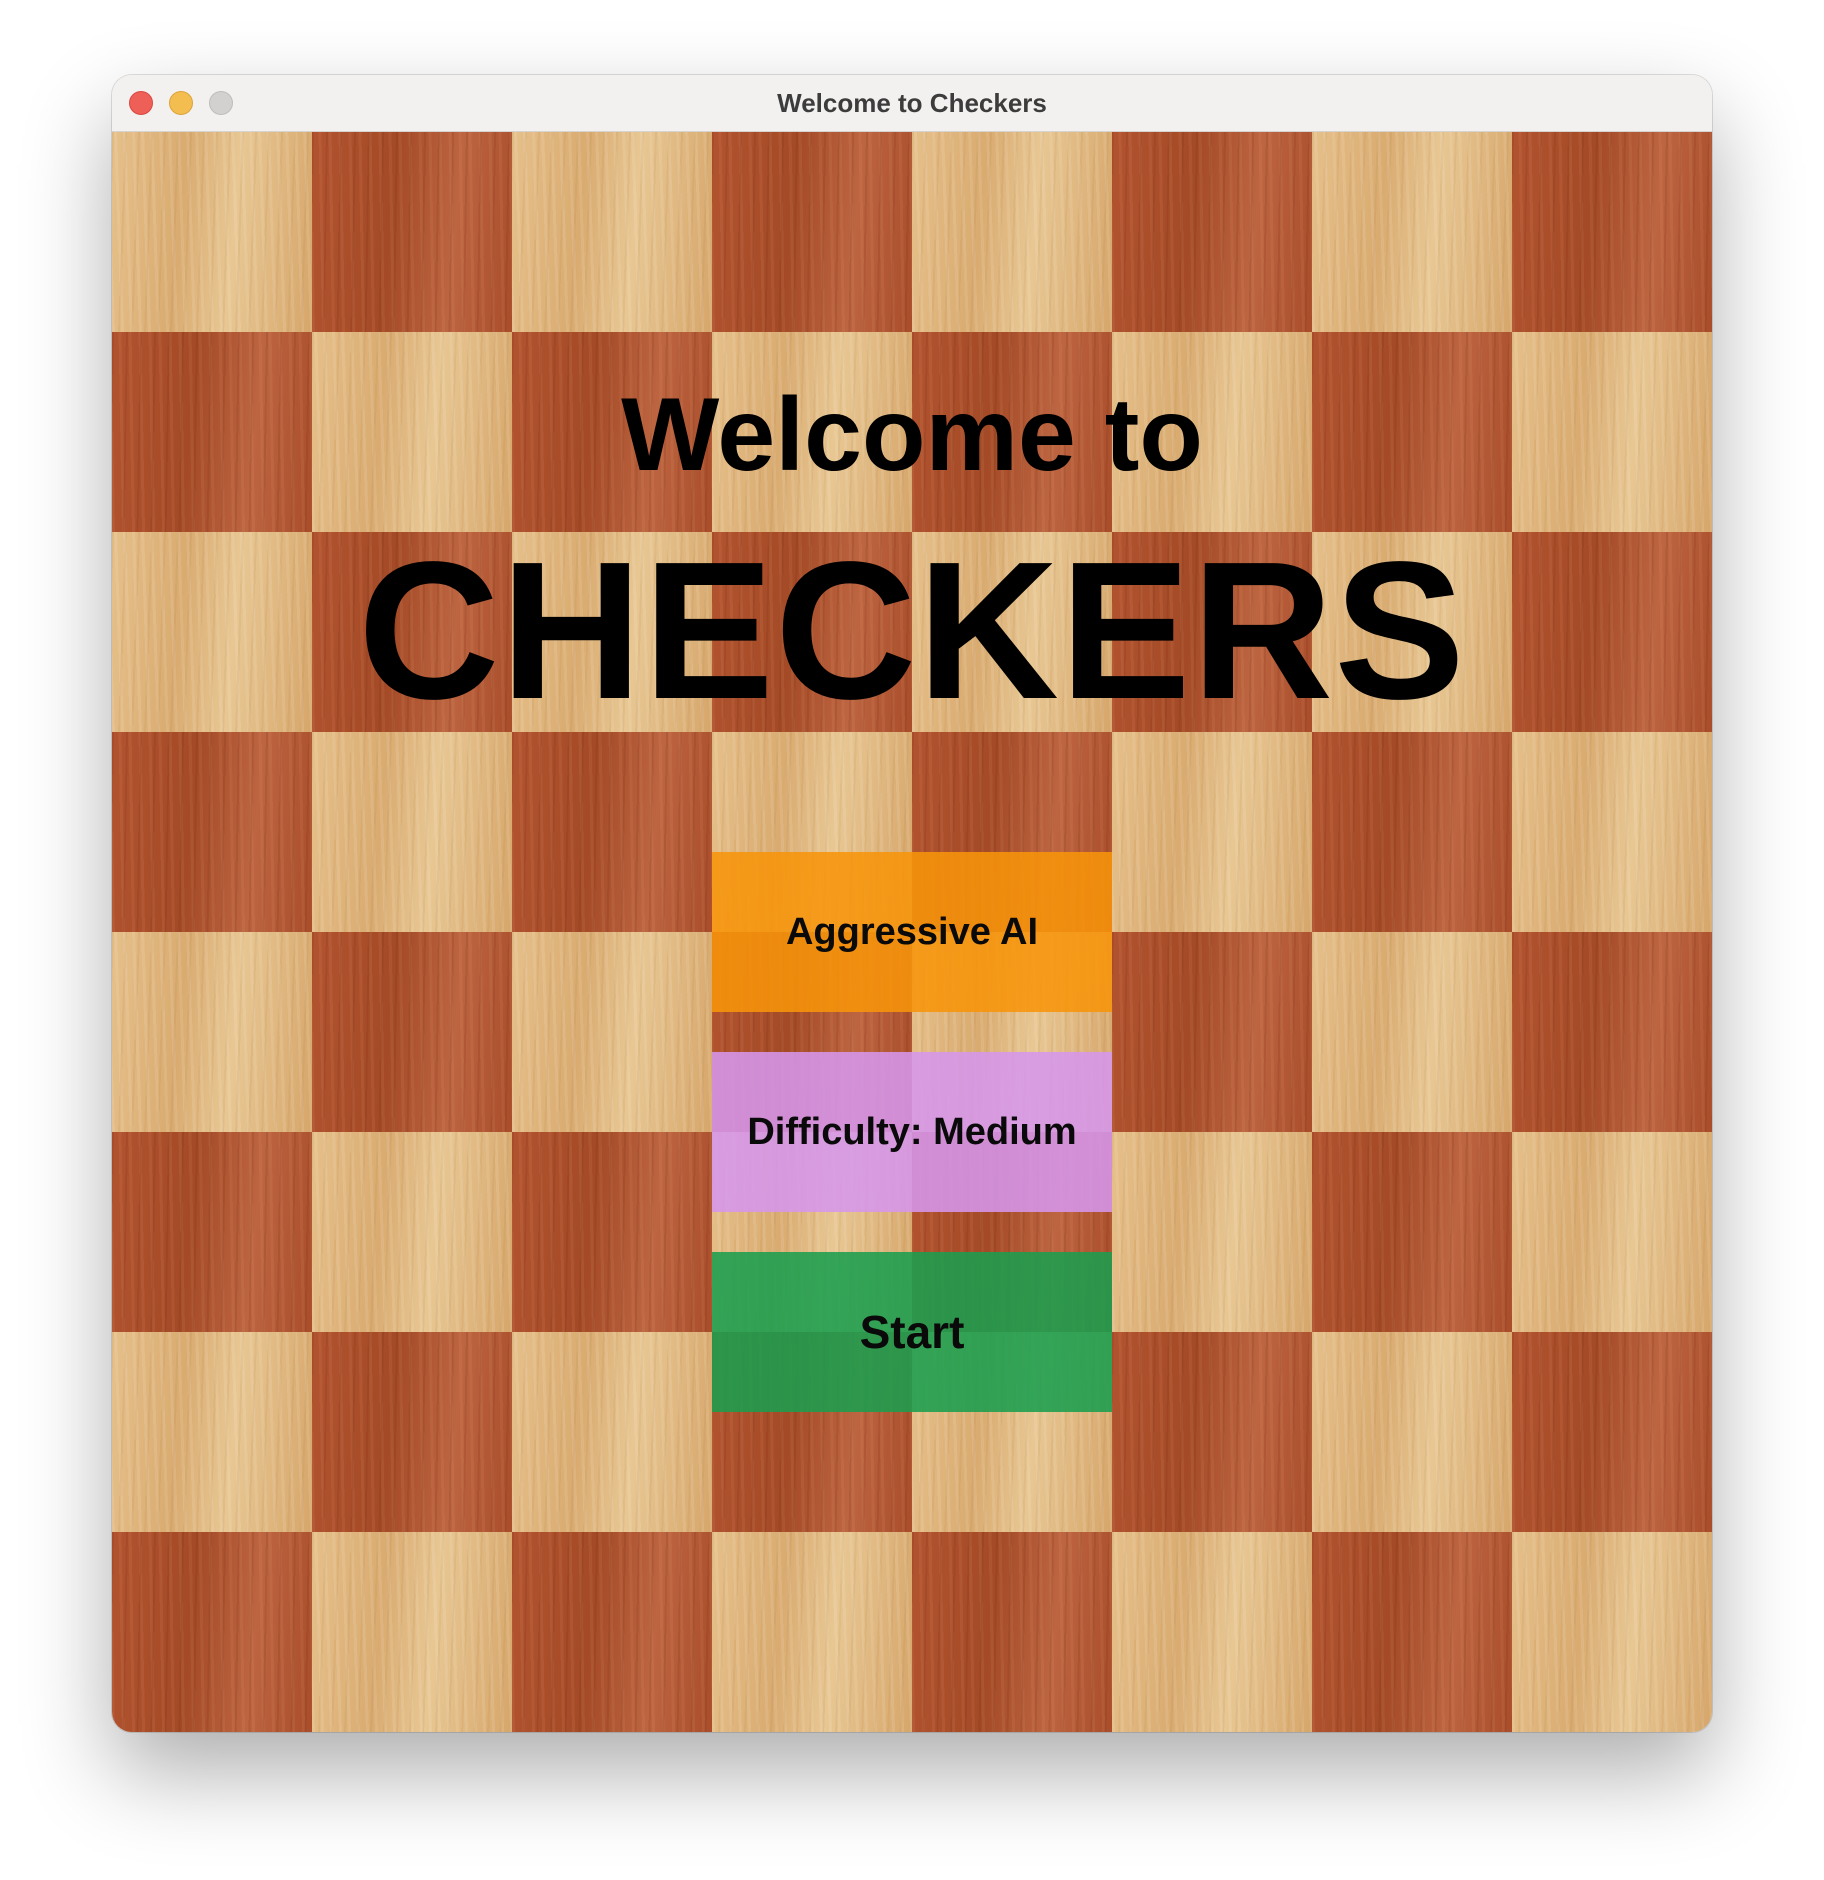 This screenshot has width=1824, height=1880. What do you see at coordinates (912, 1132) in the screenshot?
I see `difficulty-button: Difficulty: Medium` at bounding box center [912, 1132].